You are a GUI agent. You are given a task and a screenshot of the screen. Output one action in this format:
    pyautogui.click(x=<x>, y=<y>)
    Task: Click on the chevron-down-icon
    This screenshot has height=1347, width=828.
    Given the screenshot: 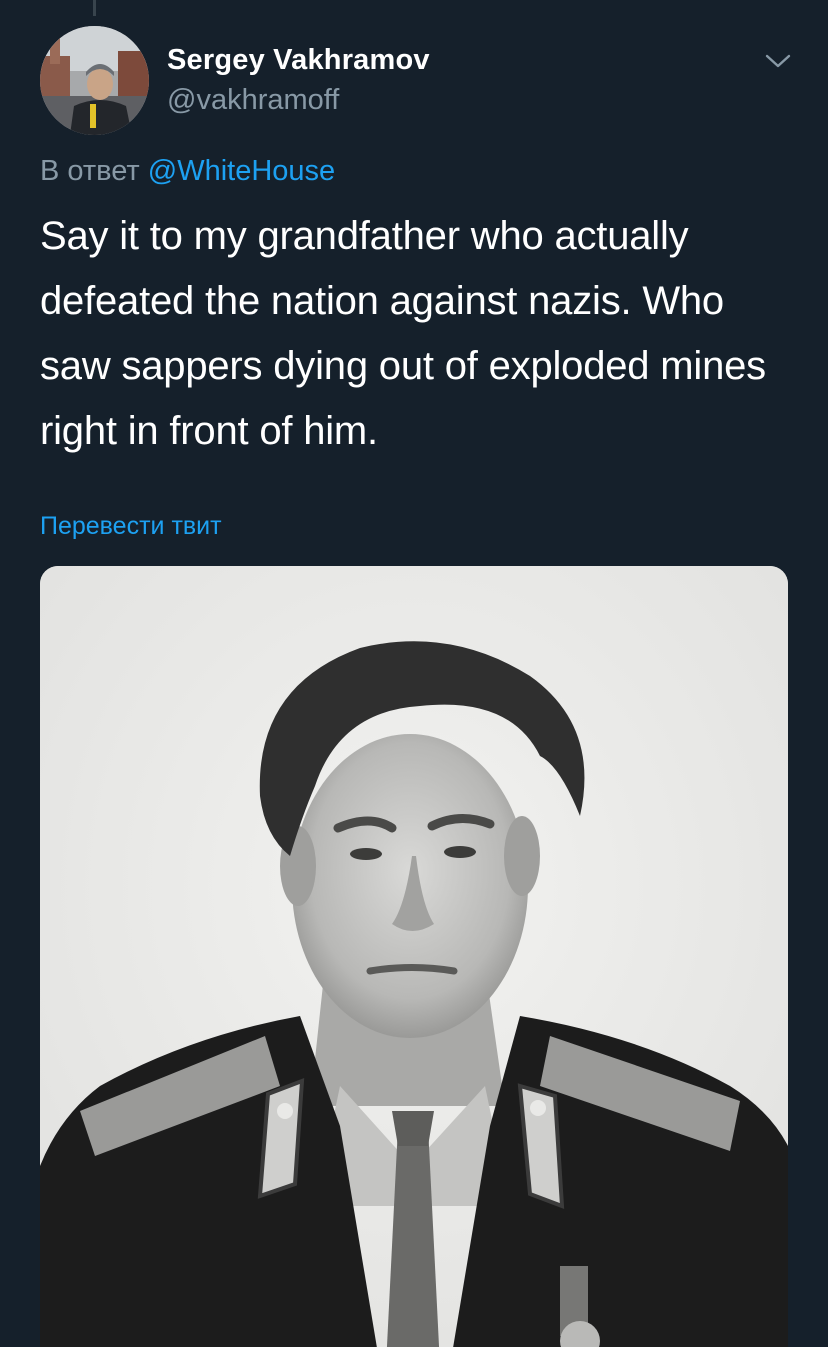 What is the action you would take?
    pyautogui.click(x=778, y=61)
    